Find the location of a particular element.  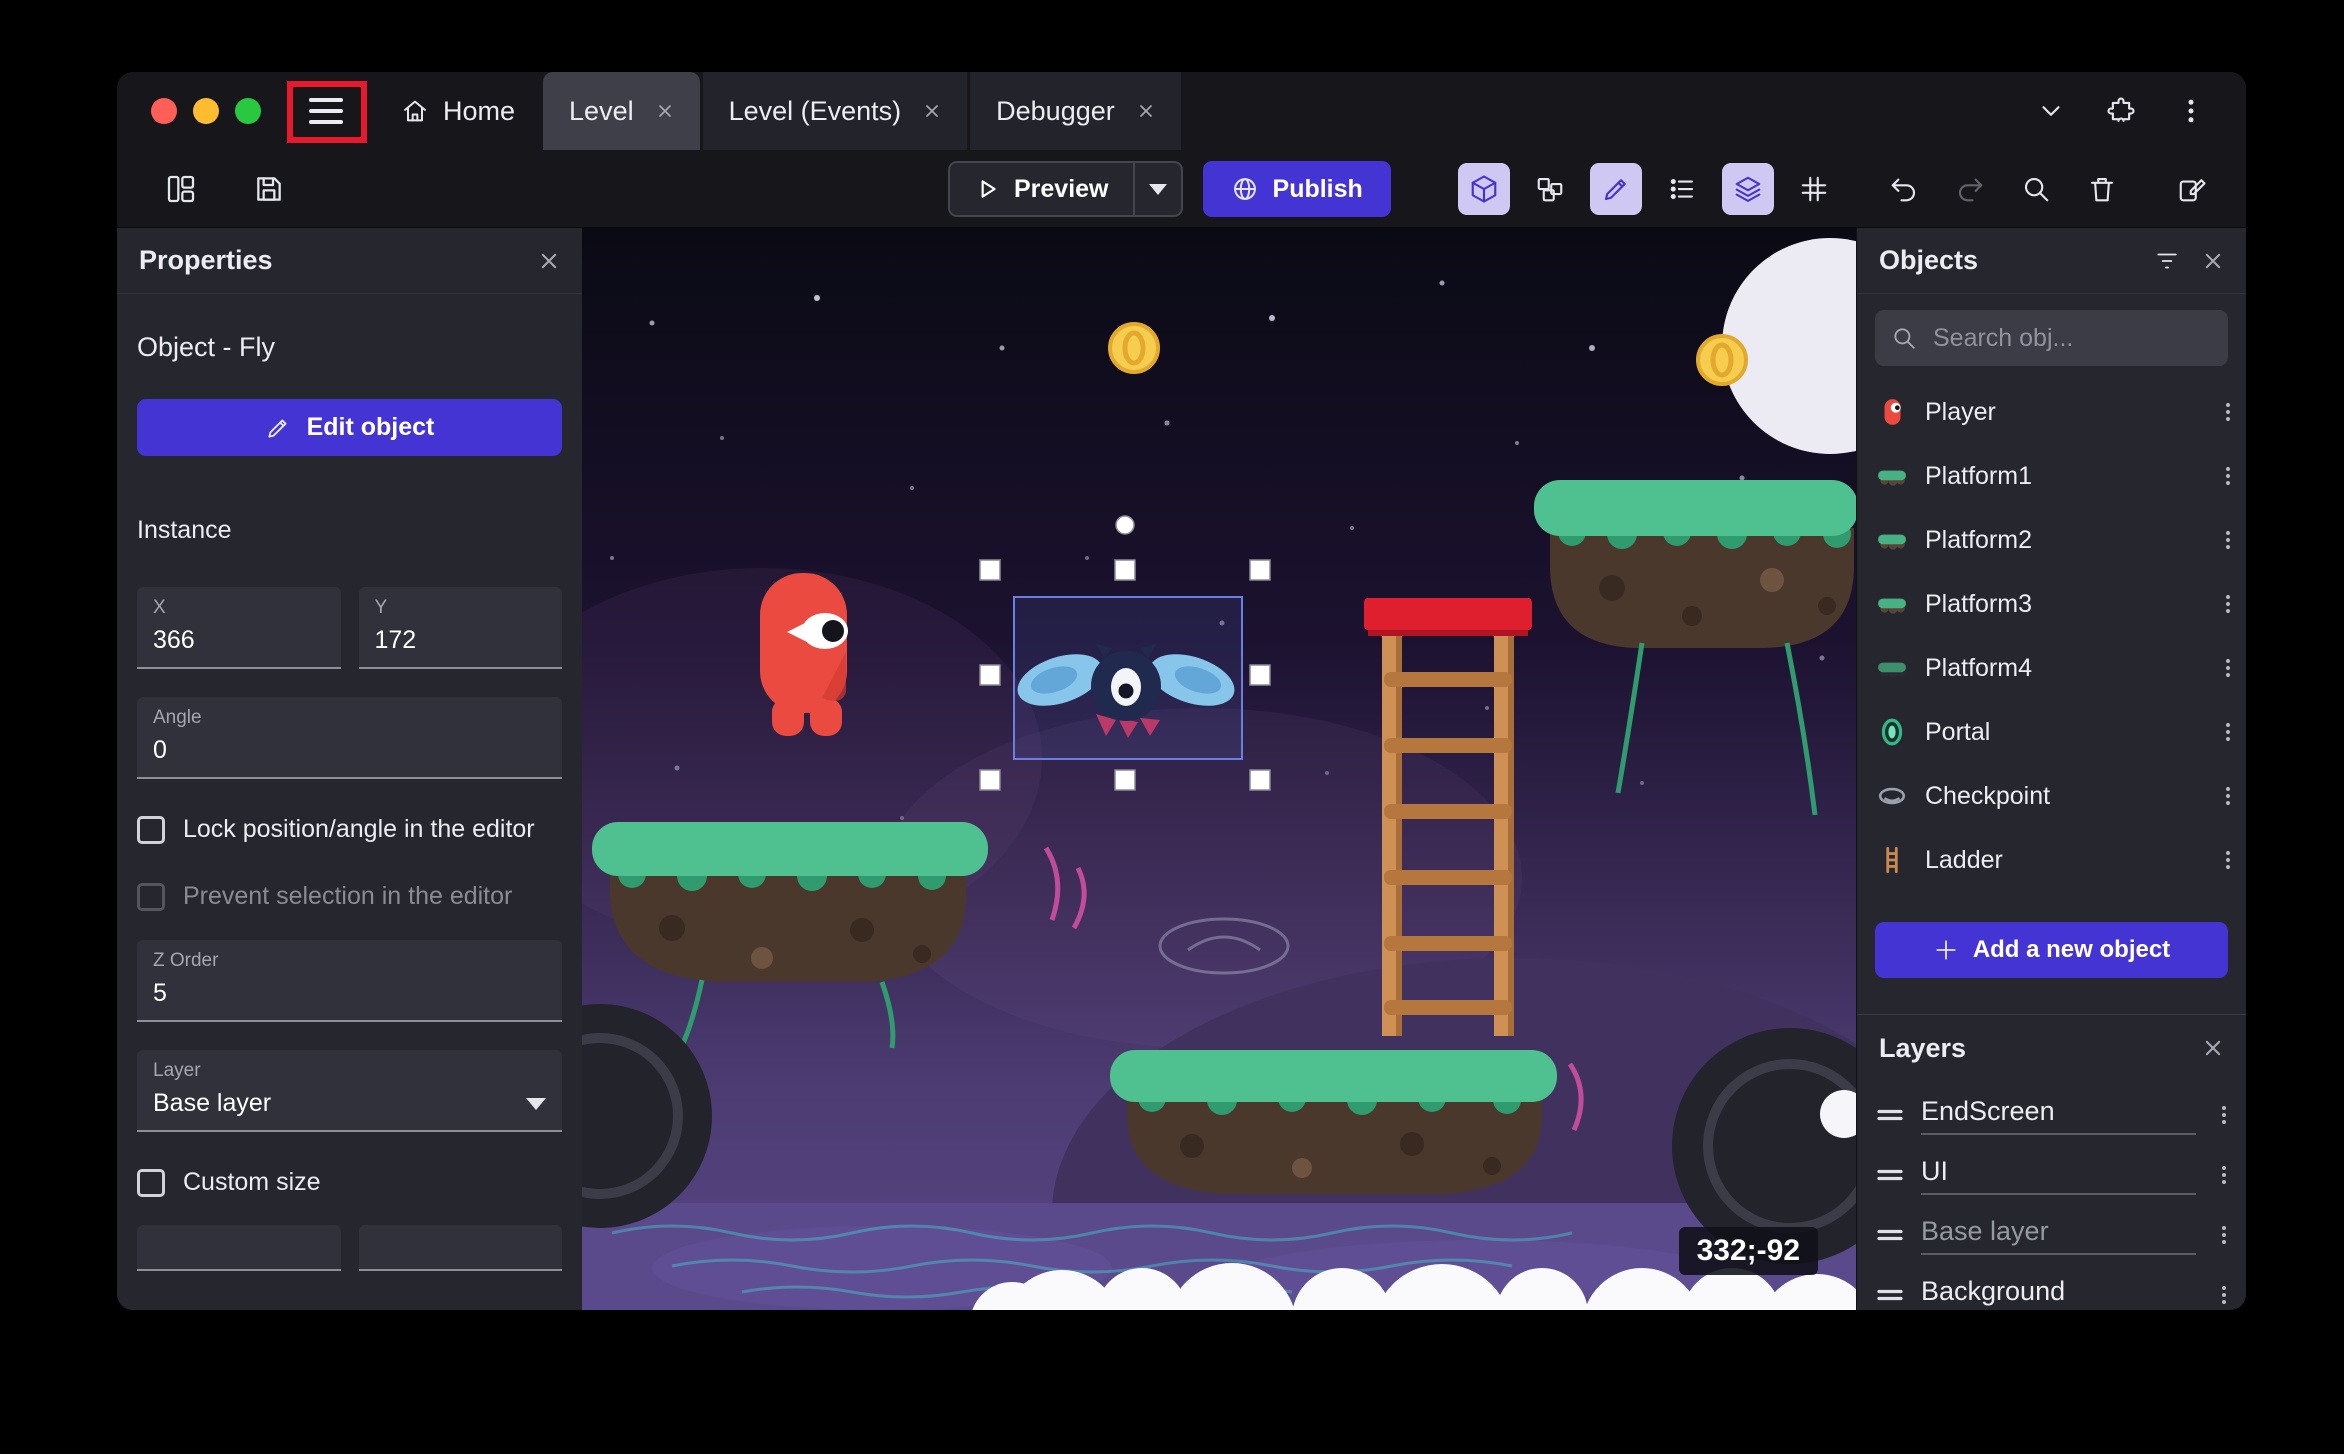

tab-level-events-close-icon is located at coordinates (932, 111).